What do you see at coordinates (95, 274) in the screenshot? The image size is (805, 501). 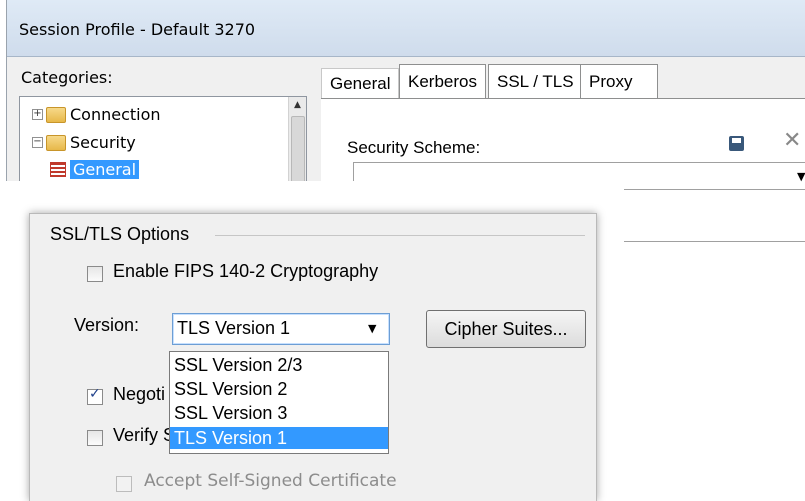 I see `fips-checkbox` at bounding box center [95, 274].